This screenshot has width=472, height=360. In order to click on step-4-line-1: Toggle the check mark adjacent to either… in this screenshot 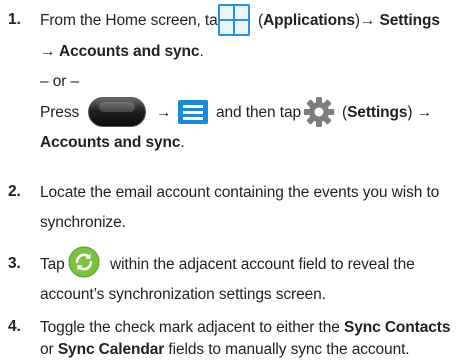, I will do `click(245, 327)`.